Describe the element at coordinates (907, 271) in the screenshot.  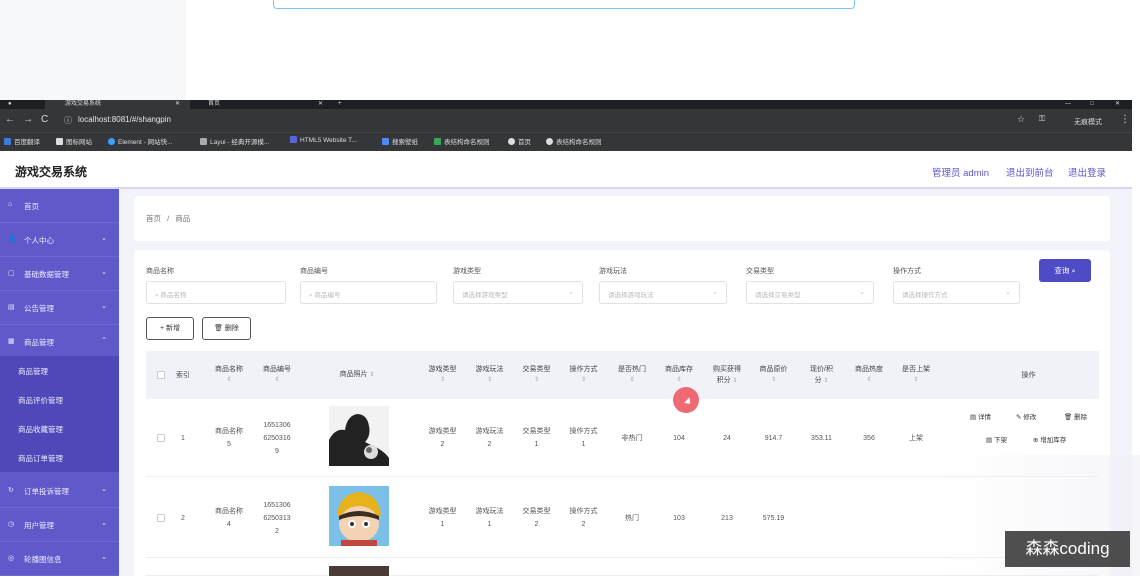
I see `filter-label: 操作方式` at that location.